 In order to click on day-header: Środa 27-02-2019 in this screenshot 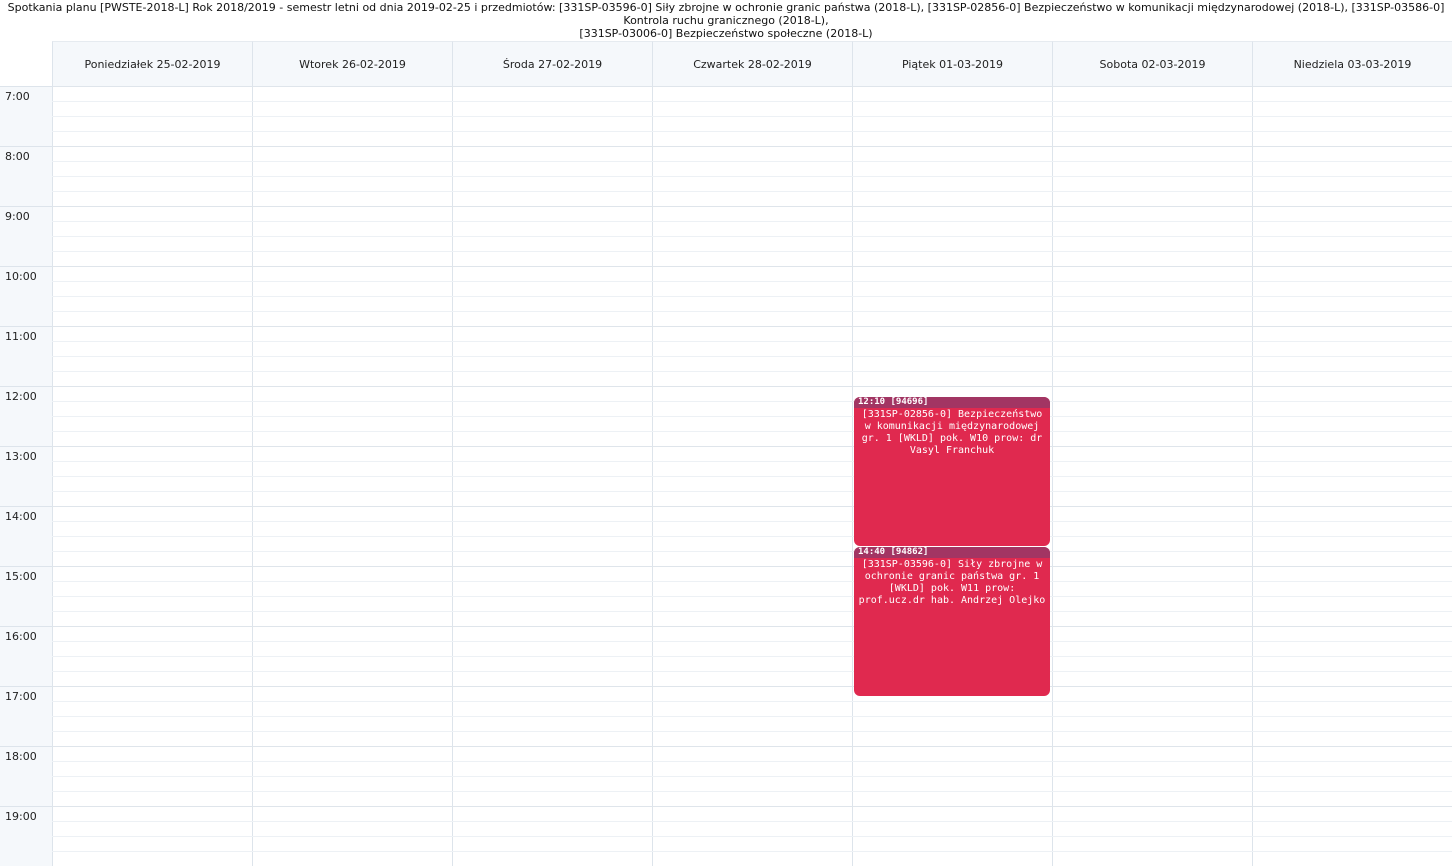, I will do `click(552, 63)`.